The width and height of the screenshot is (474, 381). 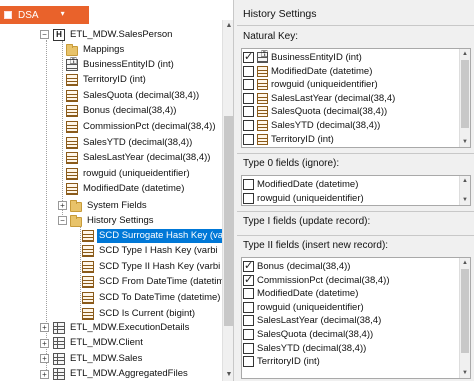 I want to click on list-item-label: TerritoryID (int), so click(x=302, y=139).